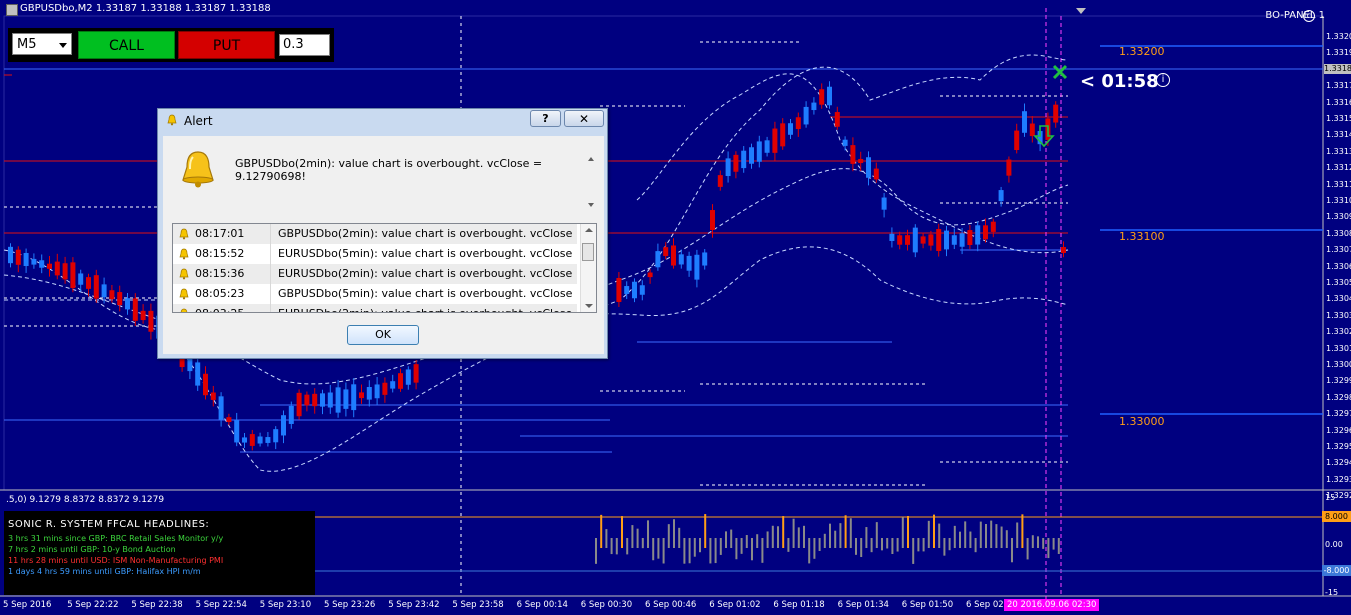 The image size is (1351, 615). Describe the element at coordinates (545, 118) in the screenshot. I see `help-button: ?` at that location.